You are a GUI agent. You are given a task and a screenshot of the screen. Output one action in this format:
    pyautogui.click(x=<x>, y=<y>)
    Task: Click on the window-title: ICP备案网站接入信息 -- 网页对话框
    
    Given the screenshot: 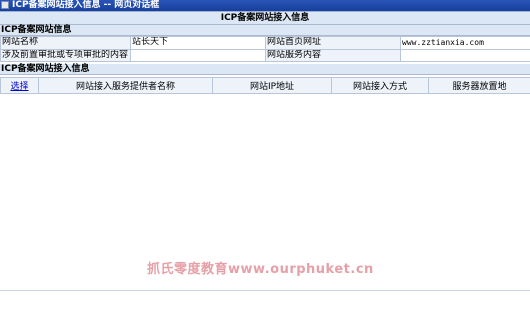 What is the action you would take?
    pyautogui.click(x=86, y=5)
    